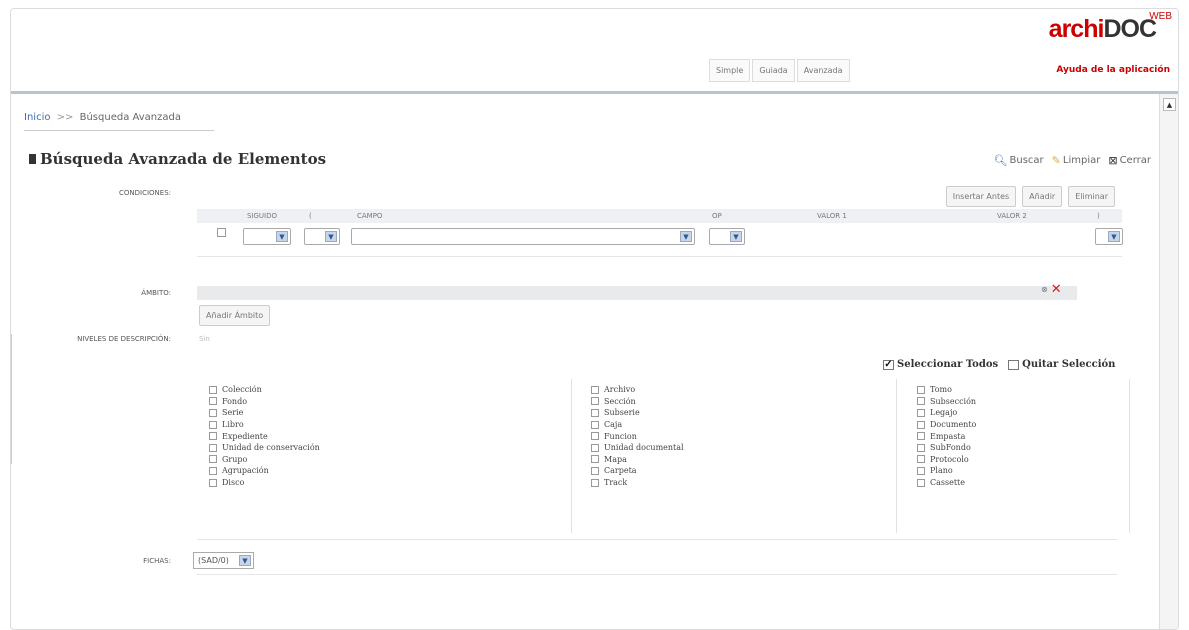 The height and width of the screenshot is (630, 1189). What do you see at coordinates (1130, 29) in the screenshot?
I see `logo-doc: DOC` at bounding box center [1130, 29].